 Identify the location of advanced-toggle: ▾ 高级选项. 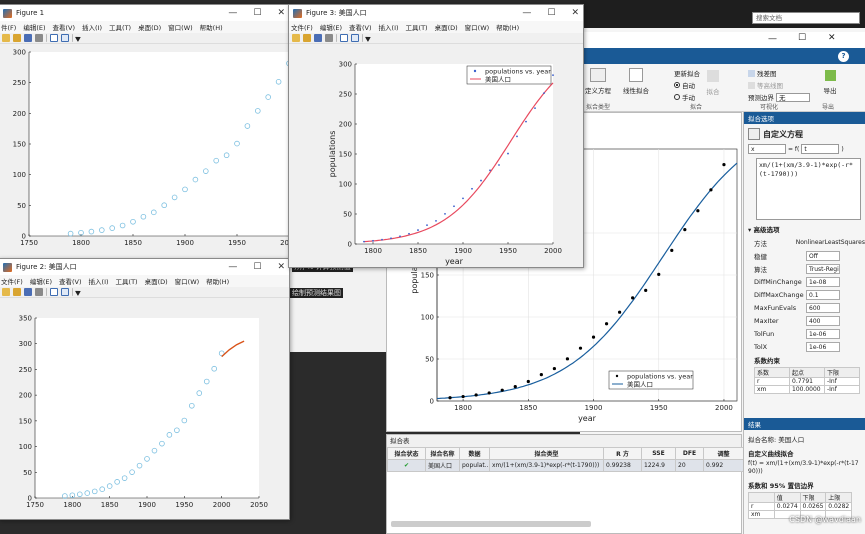
(804, 229).